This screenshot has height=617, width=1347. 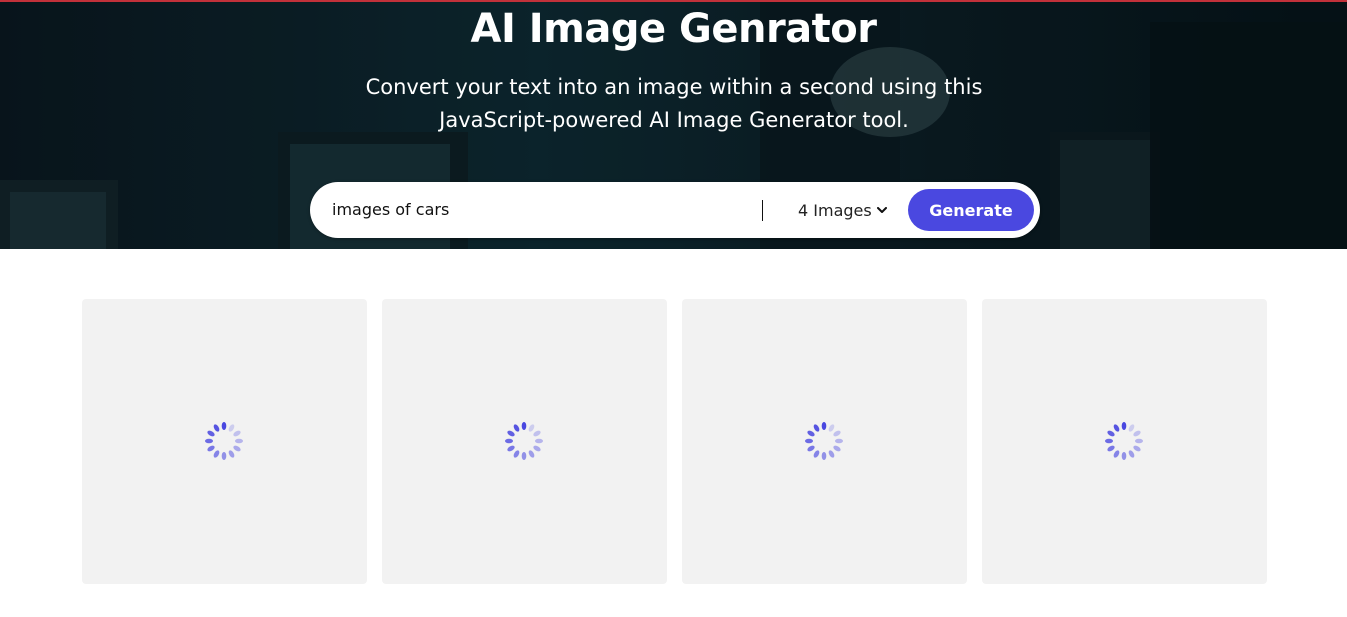 I want to click on page-title: AI Image Genrator, so click(x=674, y=29).